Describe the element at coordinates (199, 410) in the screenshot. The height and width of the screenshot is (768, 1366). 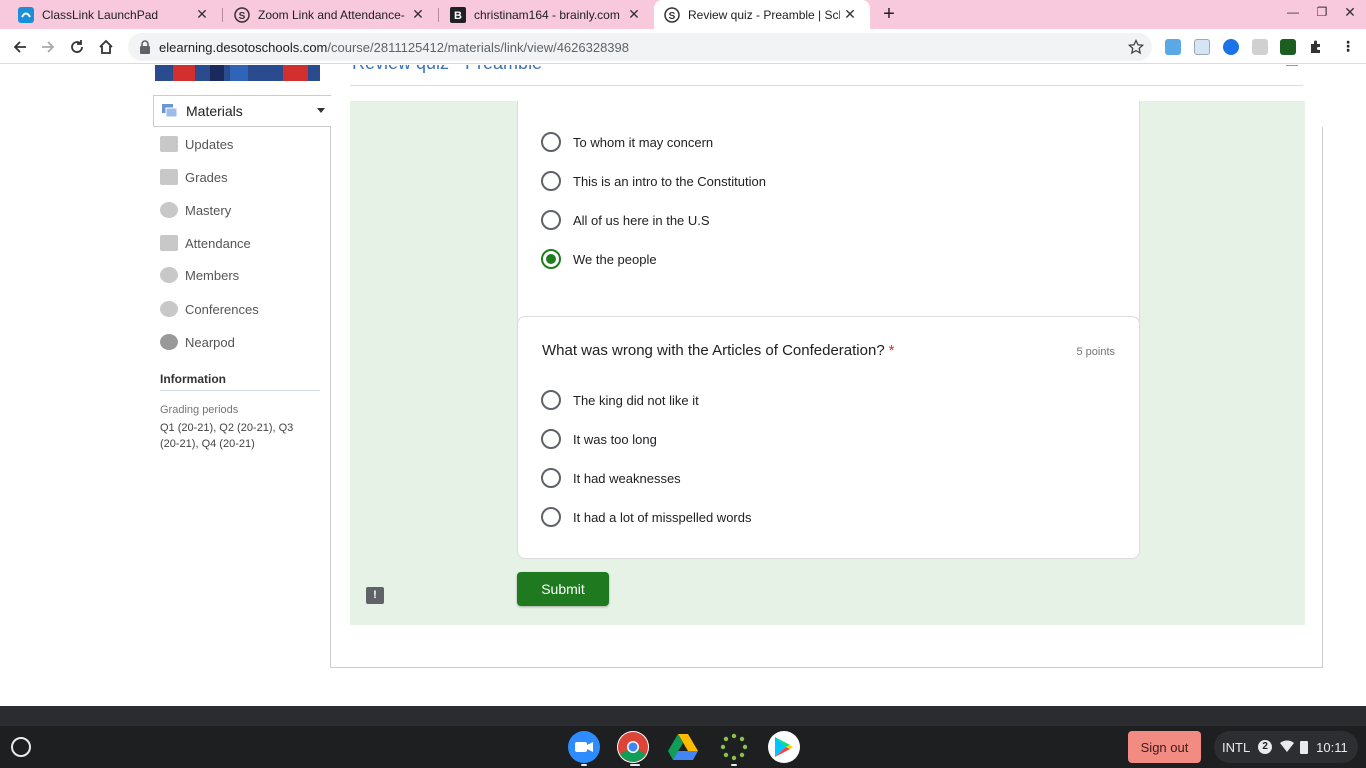
I see `grading-periods-label: Grading periods` at that location.